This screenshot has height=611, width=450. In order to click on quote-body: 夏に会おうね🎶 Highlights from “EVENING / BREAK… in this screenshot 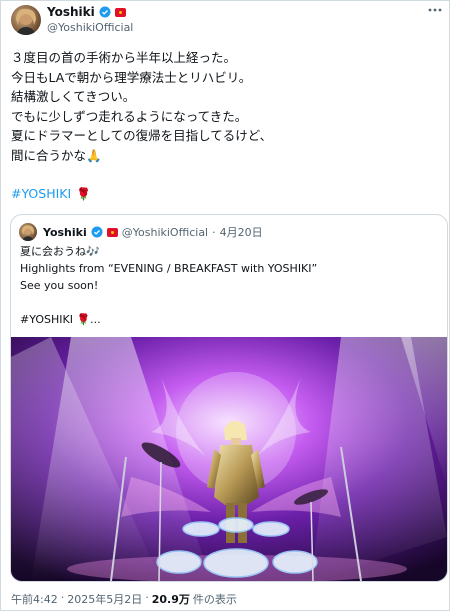, I will do `click(169, 285)`.